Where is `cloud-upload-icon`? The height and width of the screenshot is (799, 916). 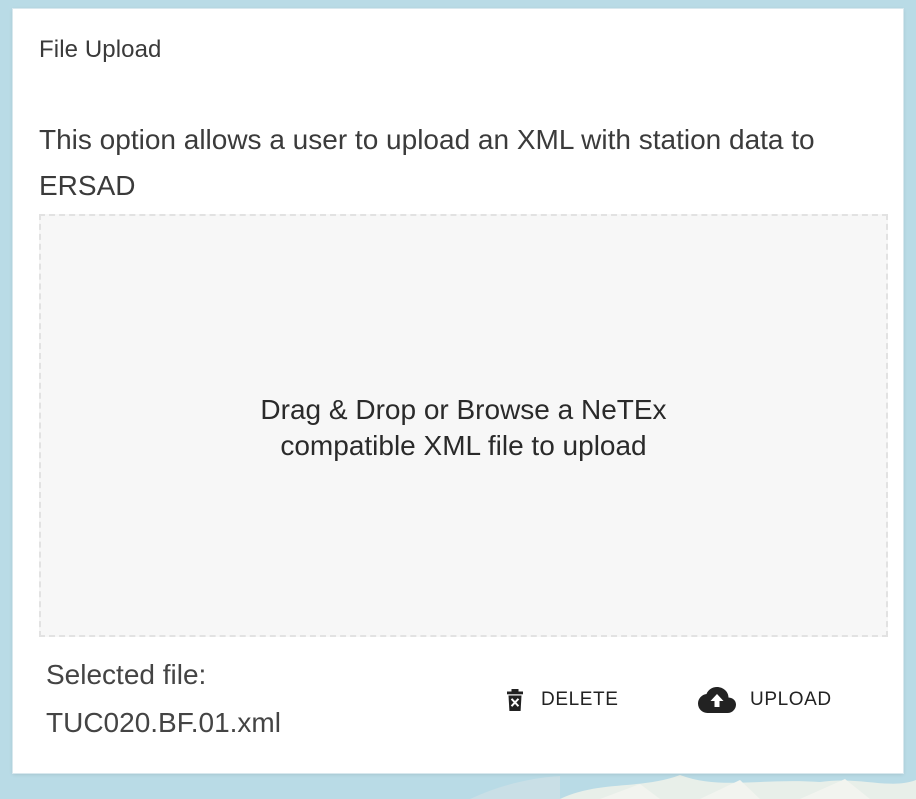 cloud-upload-icon is located at coordinates (717, 700).